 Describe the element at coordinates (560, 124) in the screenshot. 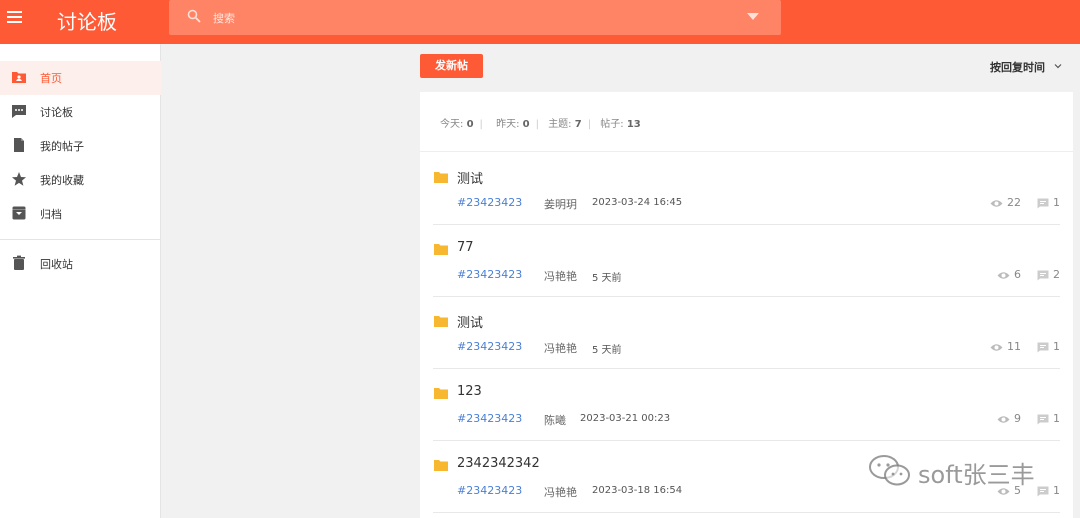

I see `stat-label: 主题:` at that location.